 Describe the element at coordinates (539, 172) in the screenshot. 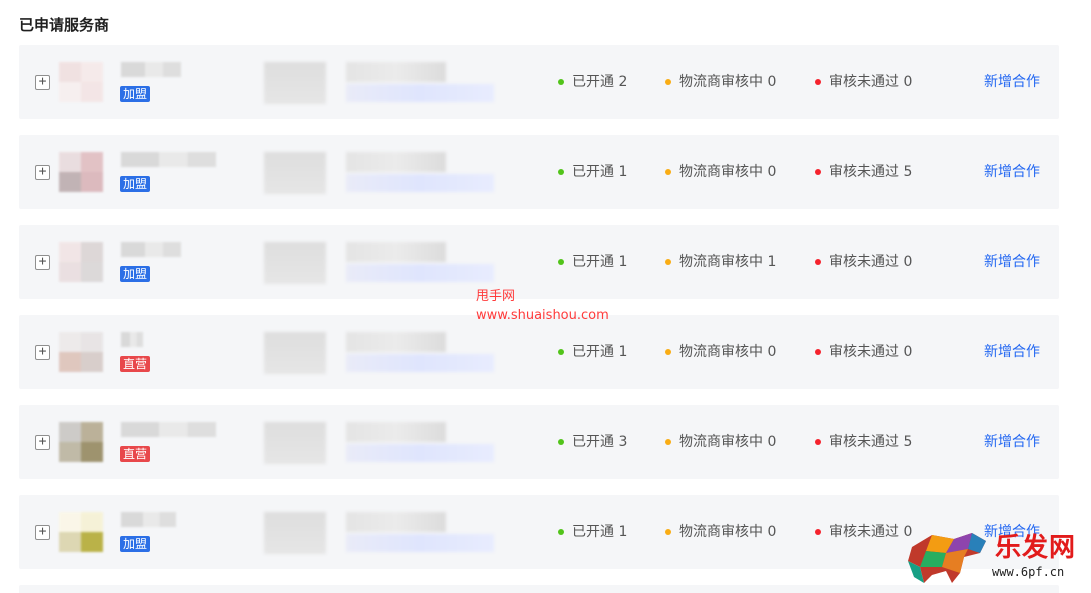

I see `provider-row: + 加盟 已开通 1 物流商审核中 0 审核未通过 5 新增合作` at that location.